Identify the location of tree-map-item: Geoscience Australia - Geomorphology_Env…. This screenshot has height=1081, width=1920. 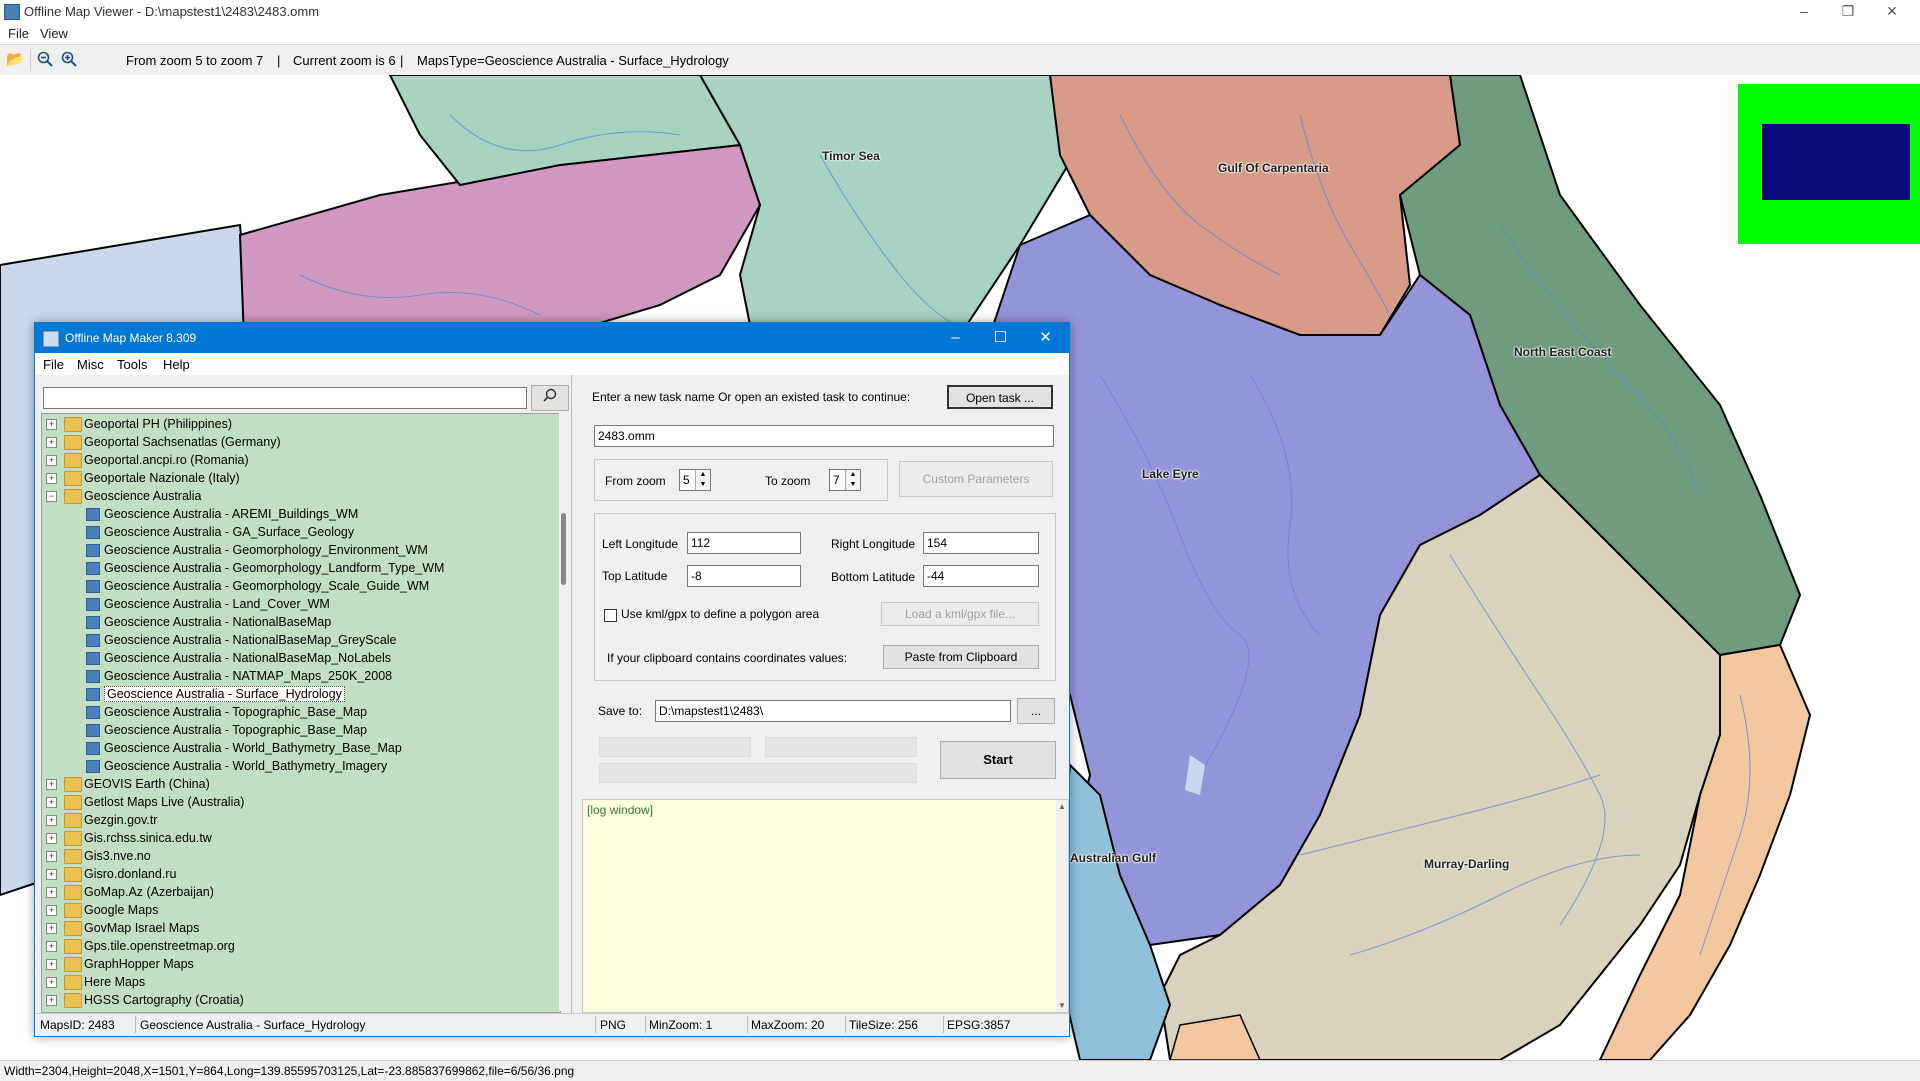
(301, 551).